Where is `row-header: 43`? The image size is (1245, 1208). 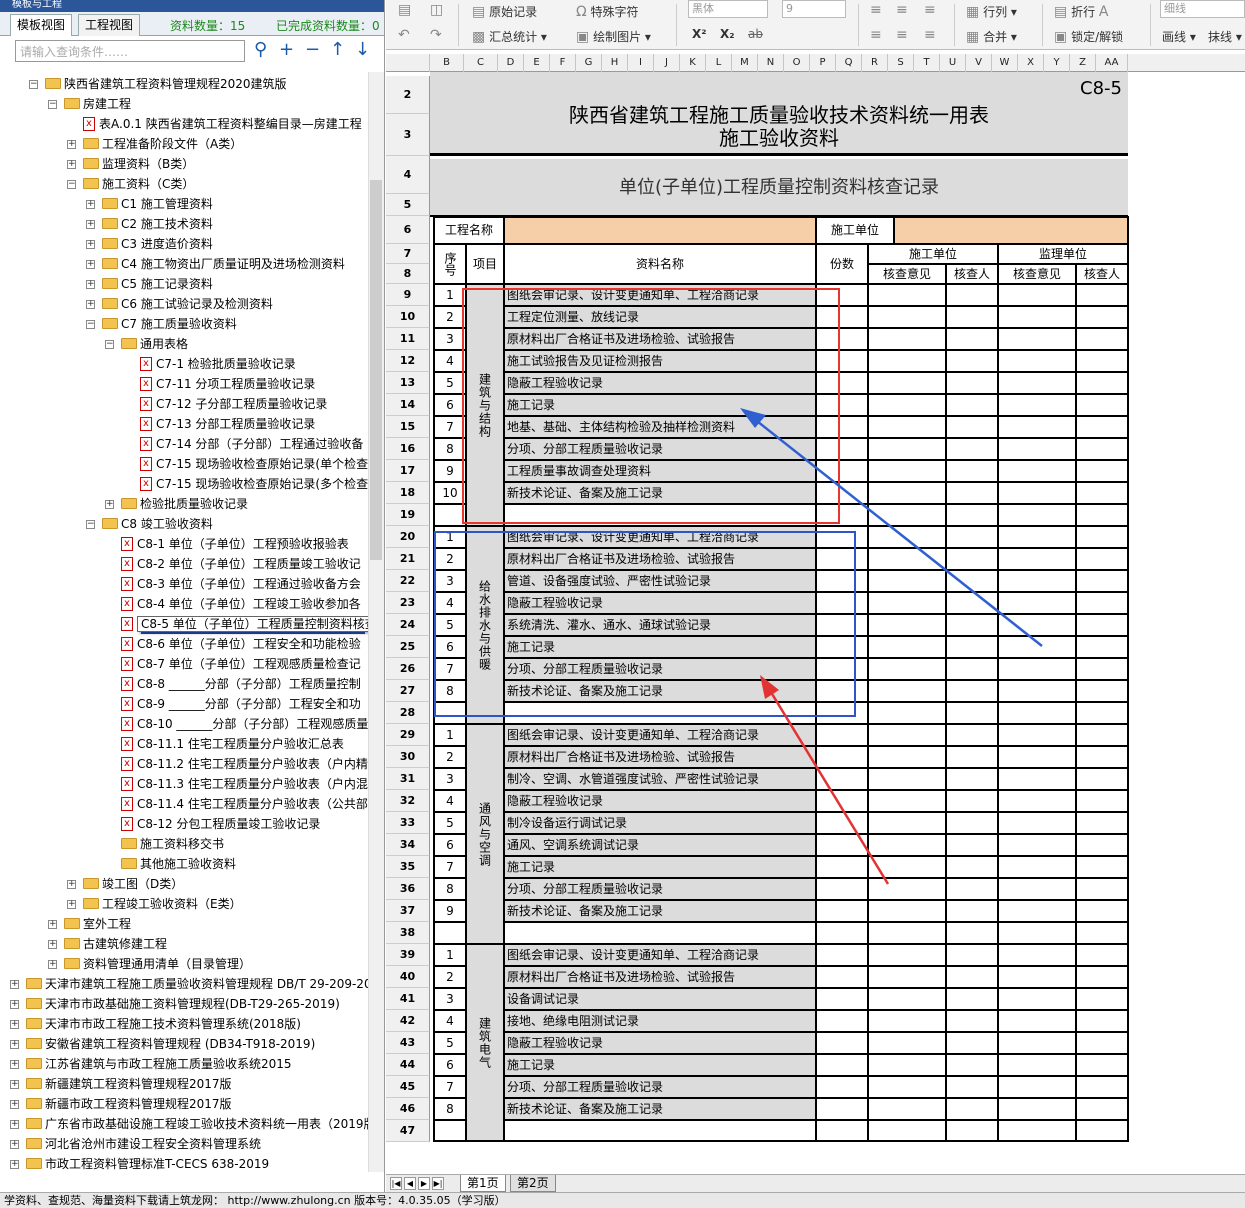
row-header: 43 is located at coordinates (408, 1043).